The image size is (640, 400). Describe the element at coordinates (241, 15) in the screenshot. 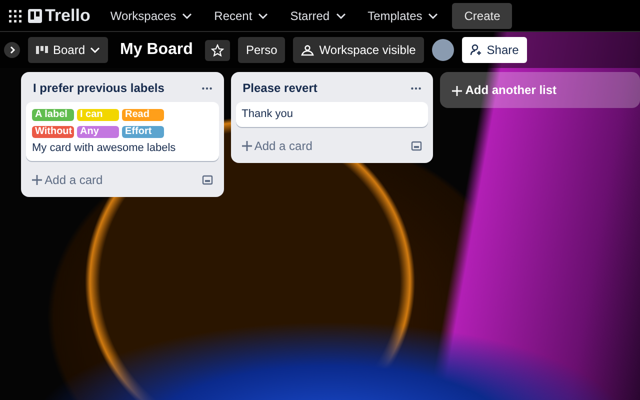

I see `nav-menu: Recent` at that location.